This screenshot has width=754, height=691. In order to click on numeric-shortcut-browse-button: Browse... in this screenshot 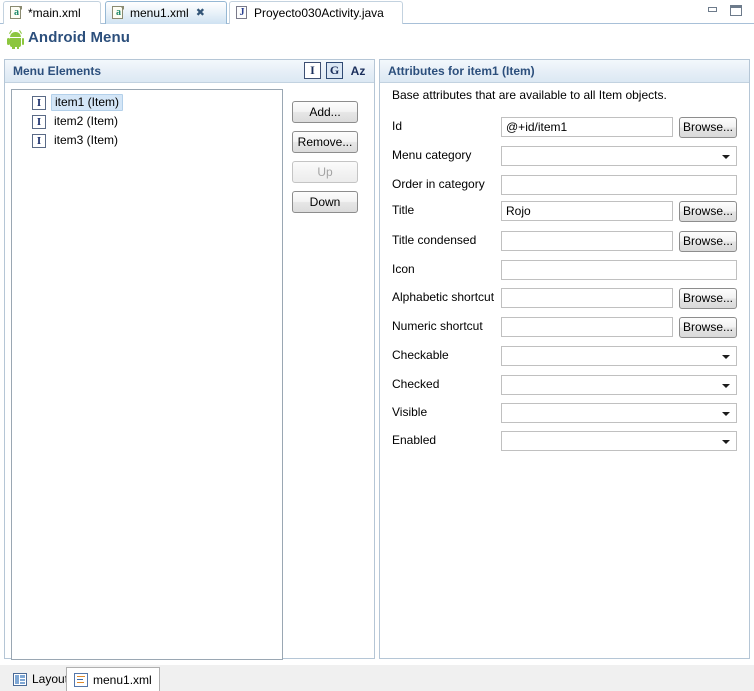, I will do `click(708, 327)`.